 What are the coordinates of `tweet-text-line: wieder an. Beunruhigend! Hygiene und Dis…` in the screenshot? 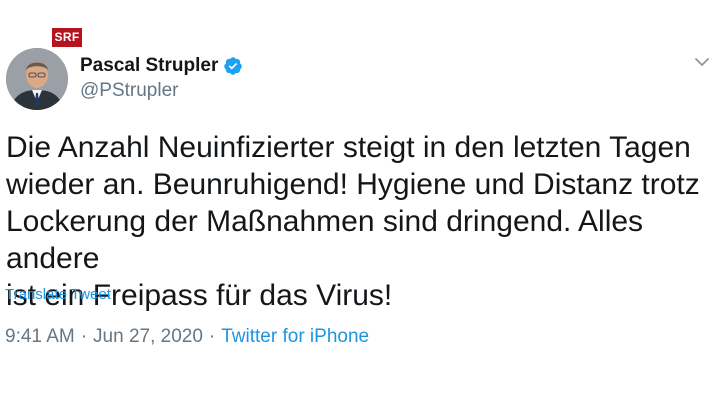 It's located at (353, 184).